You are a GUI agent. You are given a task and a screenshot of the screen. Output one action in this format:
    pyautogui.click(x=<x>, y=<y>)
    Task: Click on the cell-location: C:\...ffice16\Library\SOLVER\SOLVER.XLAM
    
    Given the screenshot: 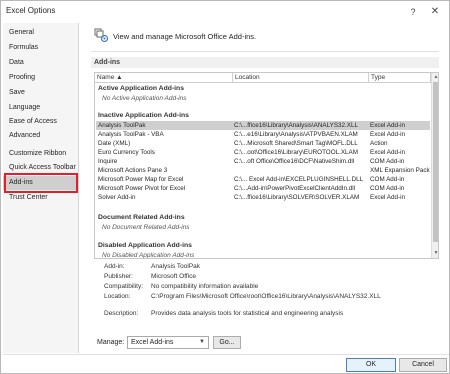 What is the action you would take?
    pyautogui.click(x=297, y=197)
    